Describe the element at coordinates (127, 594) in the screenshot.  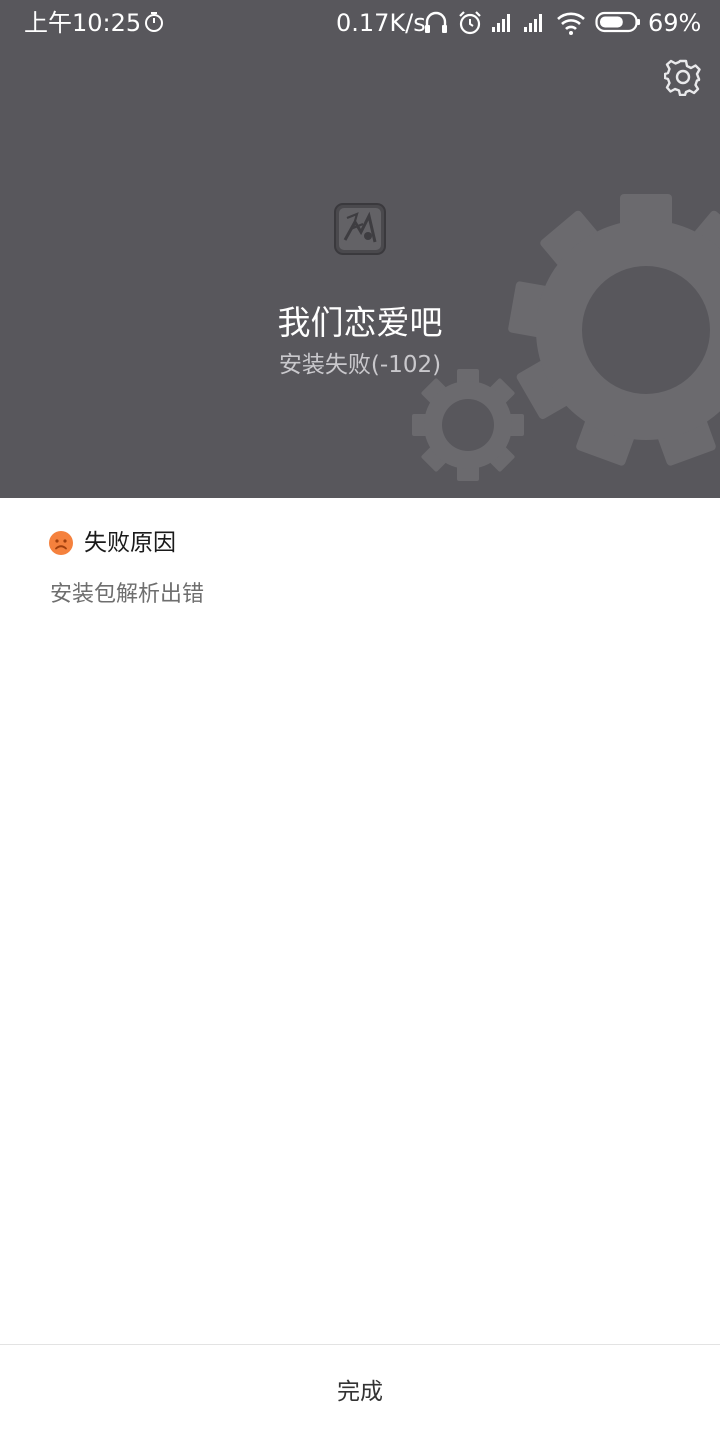
I see `failure-reason-detail: 安装包解析出错` at that location.